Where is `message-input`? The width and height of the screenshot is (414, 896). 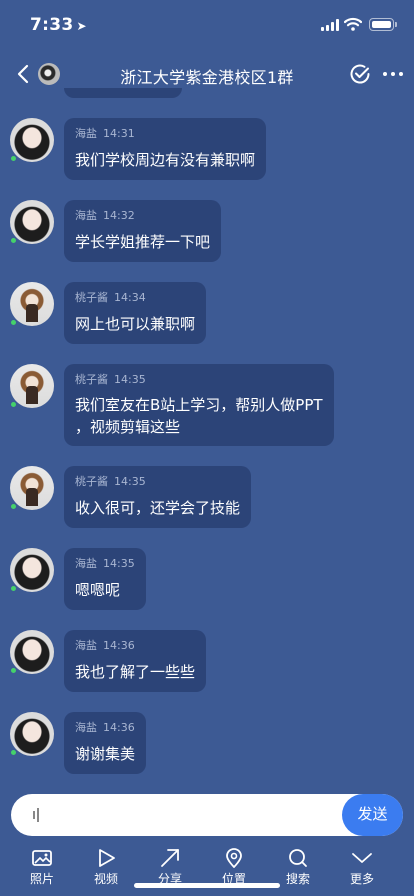 message-input is located at coordinates (196, 815).